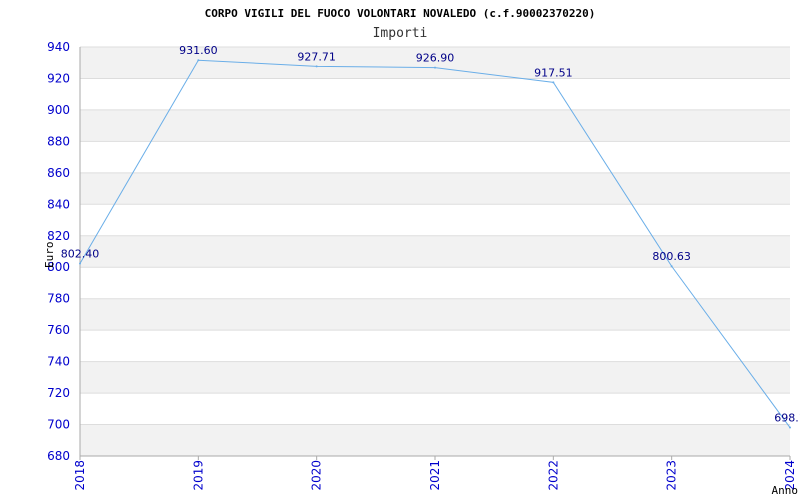 The width and height of the screenshot is (800, 500). Describe the element at coordinates (58, 299) in the screenshot. I see `y-tick-label: 780` at that location.